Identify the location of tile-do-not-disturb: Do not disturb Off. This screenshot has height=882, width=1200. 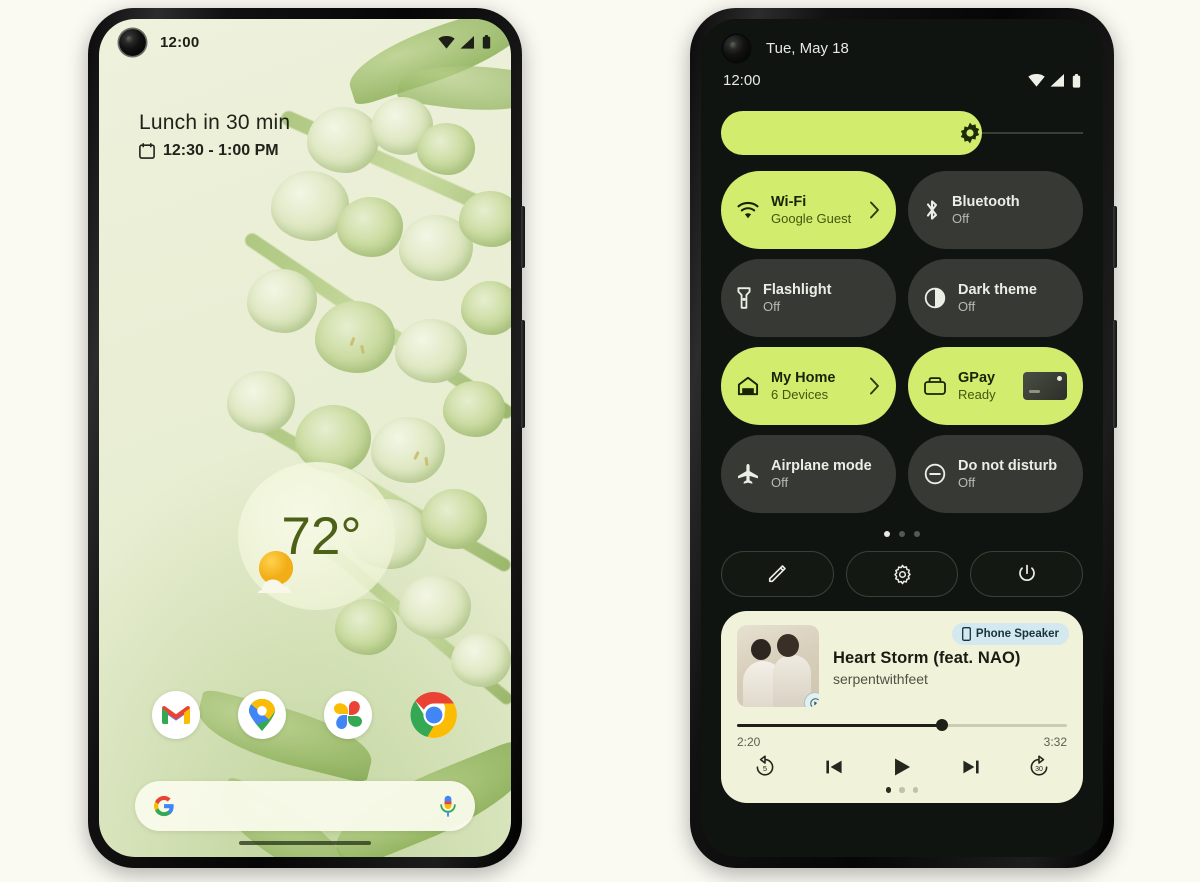
(995, 474).